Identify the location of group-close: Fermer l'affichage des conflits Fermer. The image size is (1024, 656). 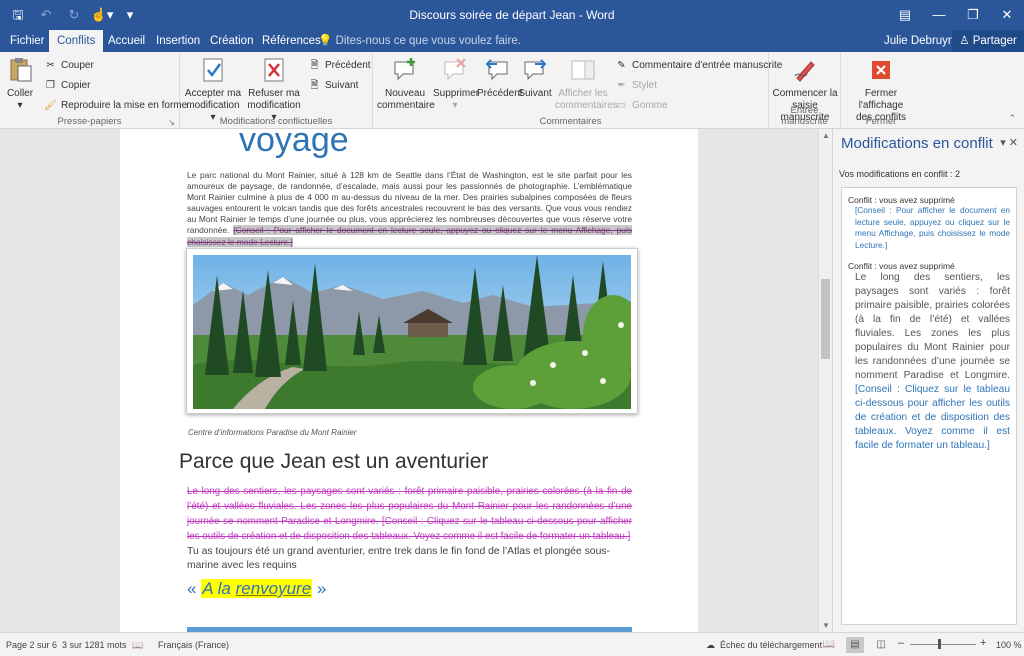
(881, 90).